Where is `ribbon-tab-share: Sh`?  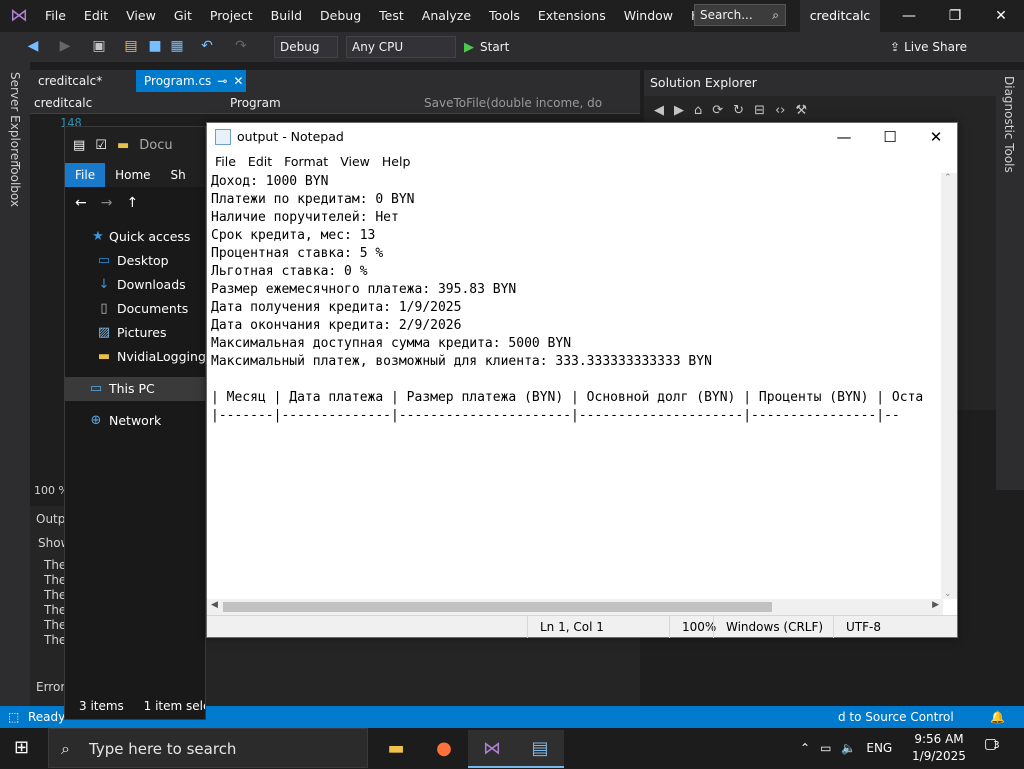 ribbon-tab-share: Sh is located at coordinates (178, 175).